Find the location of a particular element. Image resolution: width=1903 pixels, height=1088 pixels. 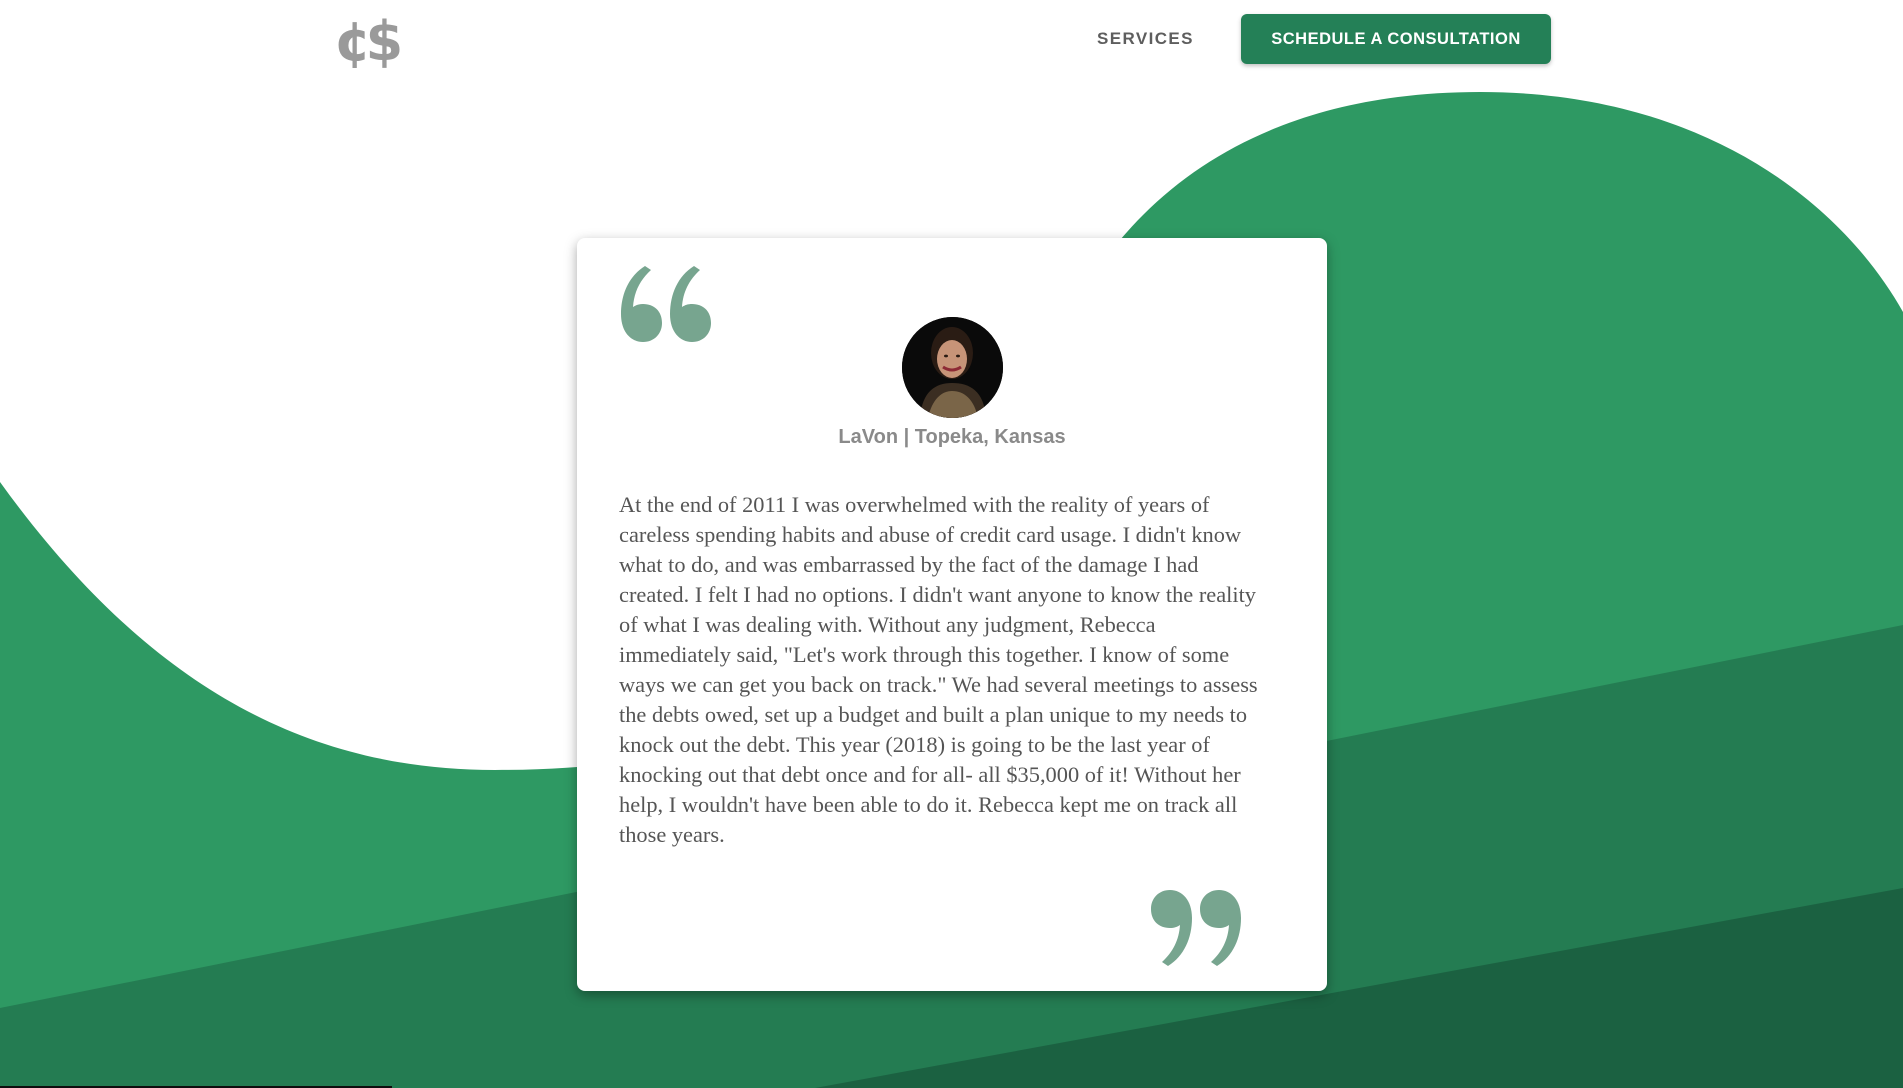

close-quote-icon is located at coordinates (1196, 928).